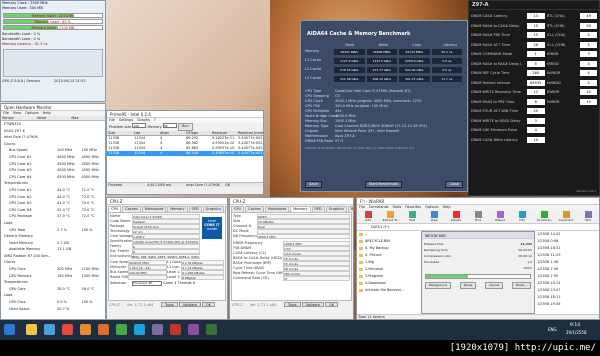  Describe the element at coordinates (198, 133) in the screenshot. I see `p95-col-3: GFlops` at that location.